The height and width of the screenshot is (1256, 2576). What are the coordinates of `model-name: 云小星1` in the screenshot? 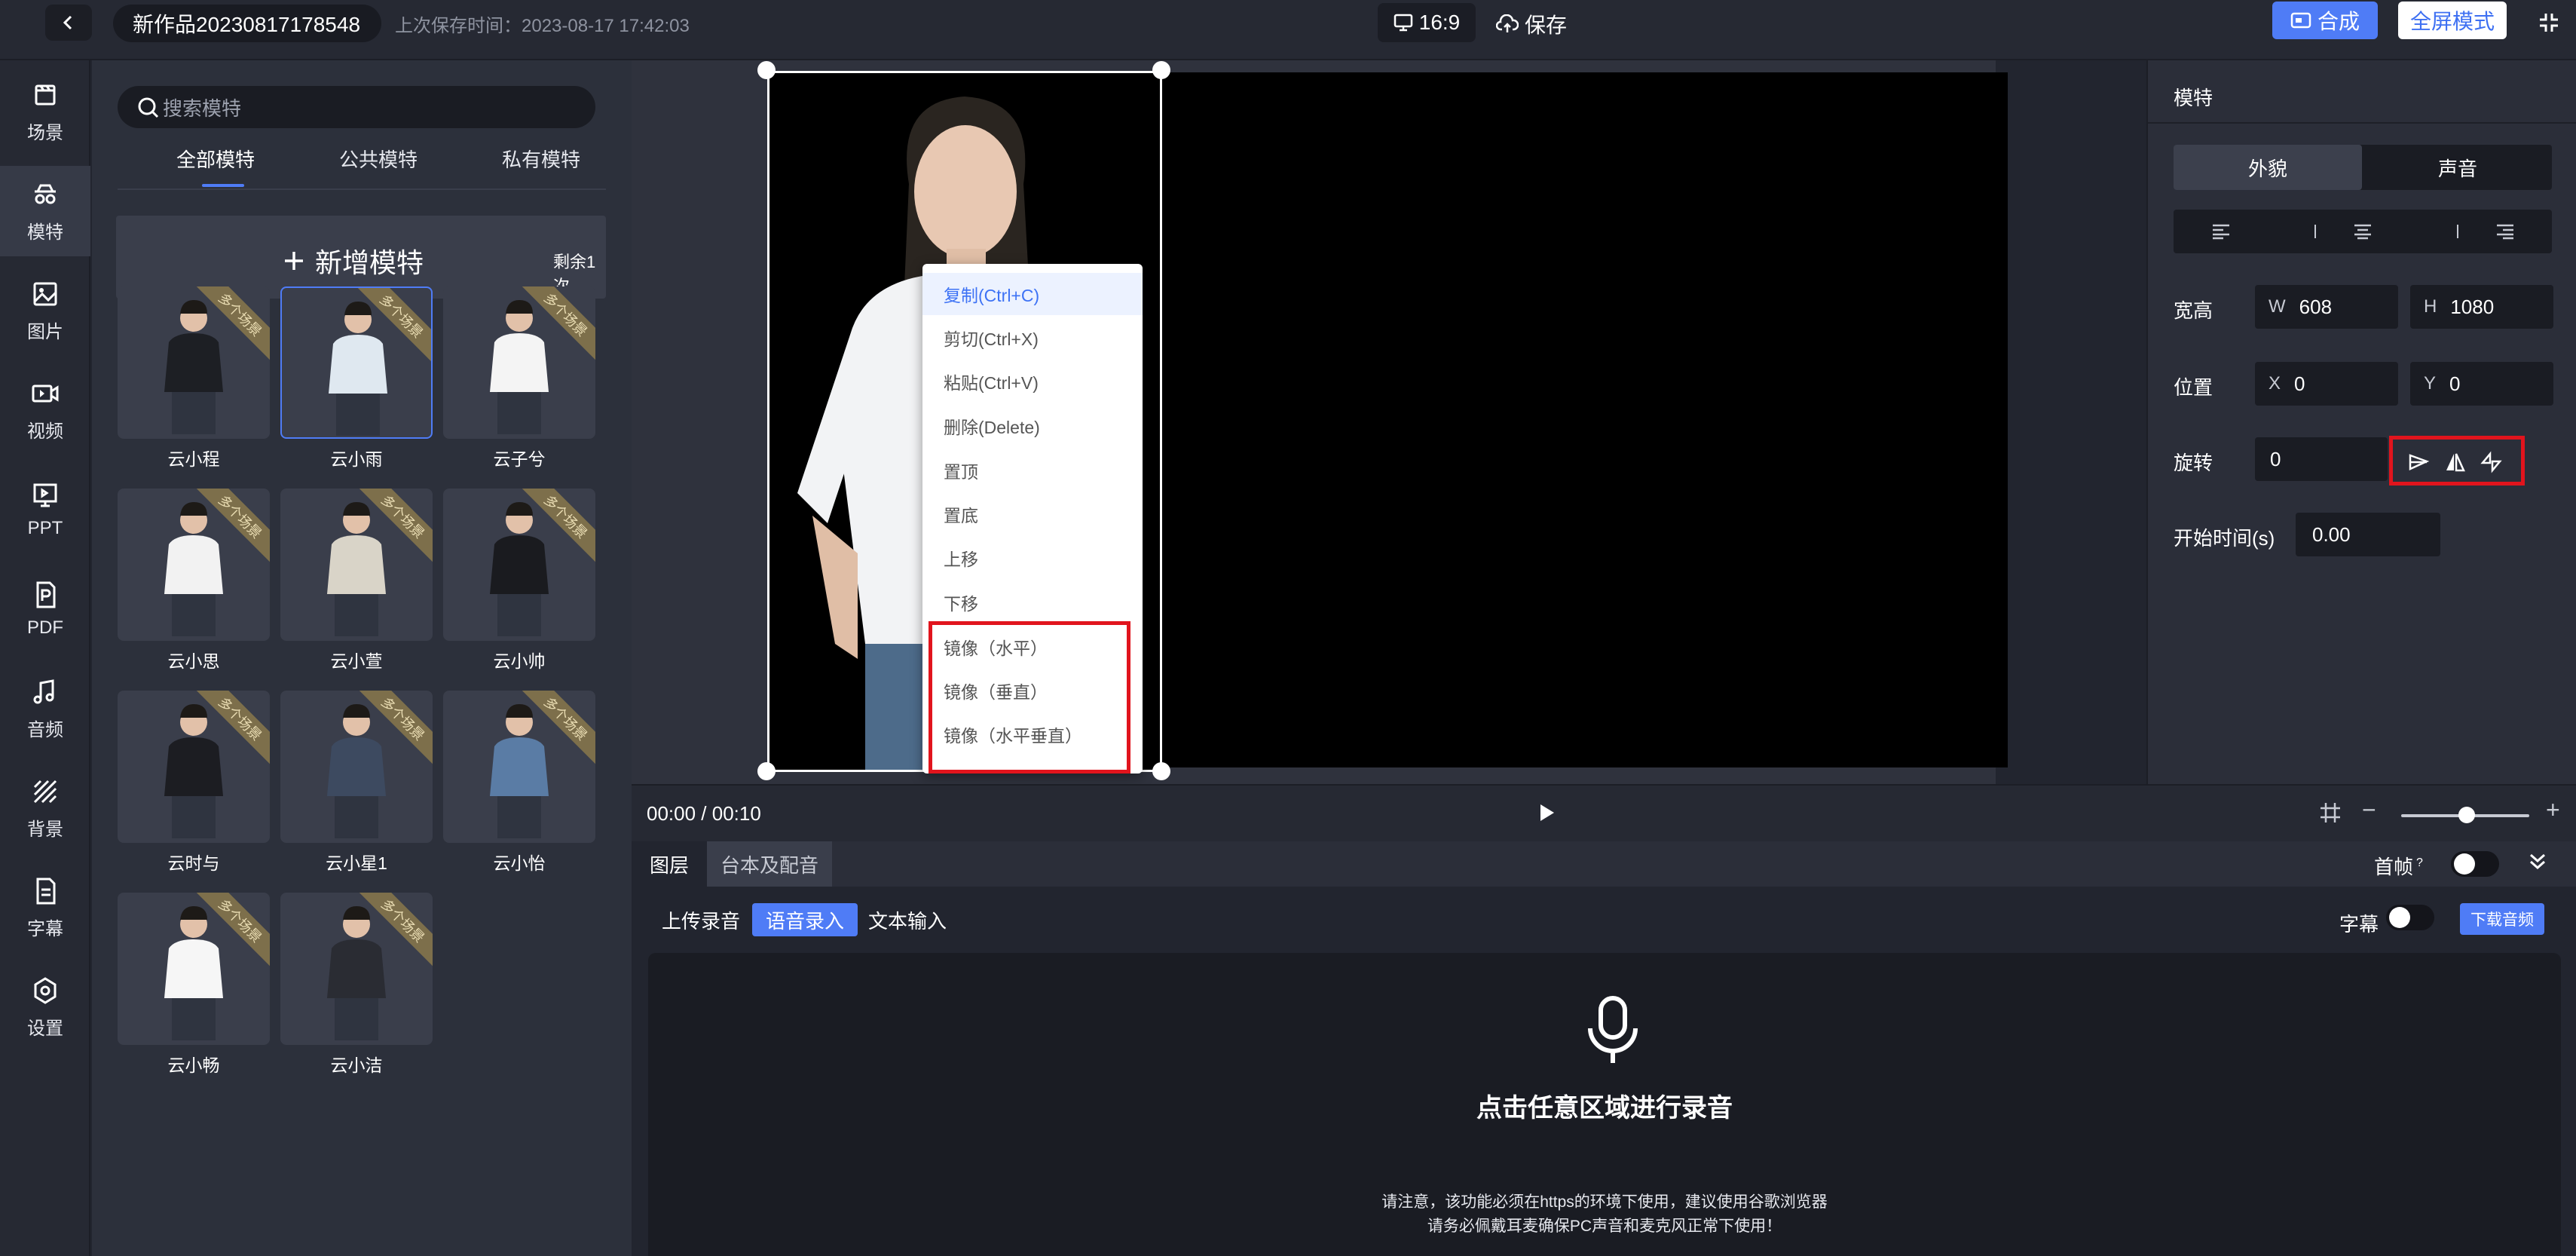 It's located at (357, 863).